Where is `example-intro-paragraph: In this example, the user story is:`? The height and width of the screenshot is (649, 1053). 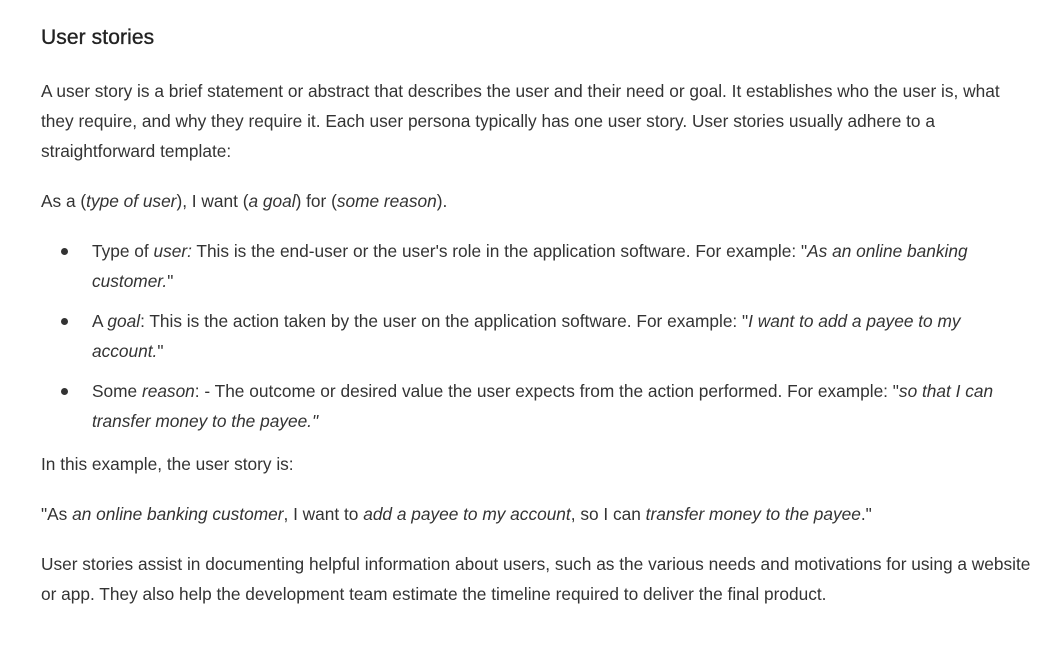 example-intro-paragraph: In this example, the user story is: is located at coordinates (167, 464).